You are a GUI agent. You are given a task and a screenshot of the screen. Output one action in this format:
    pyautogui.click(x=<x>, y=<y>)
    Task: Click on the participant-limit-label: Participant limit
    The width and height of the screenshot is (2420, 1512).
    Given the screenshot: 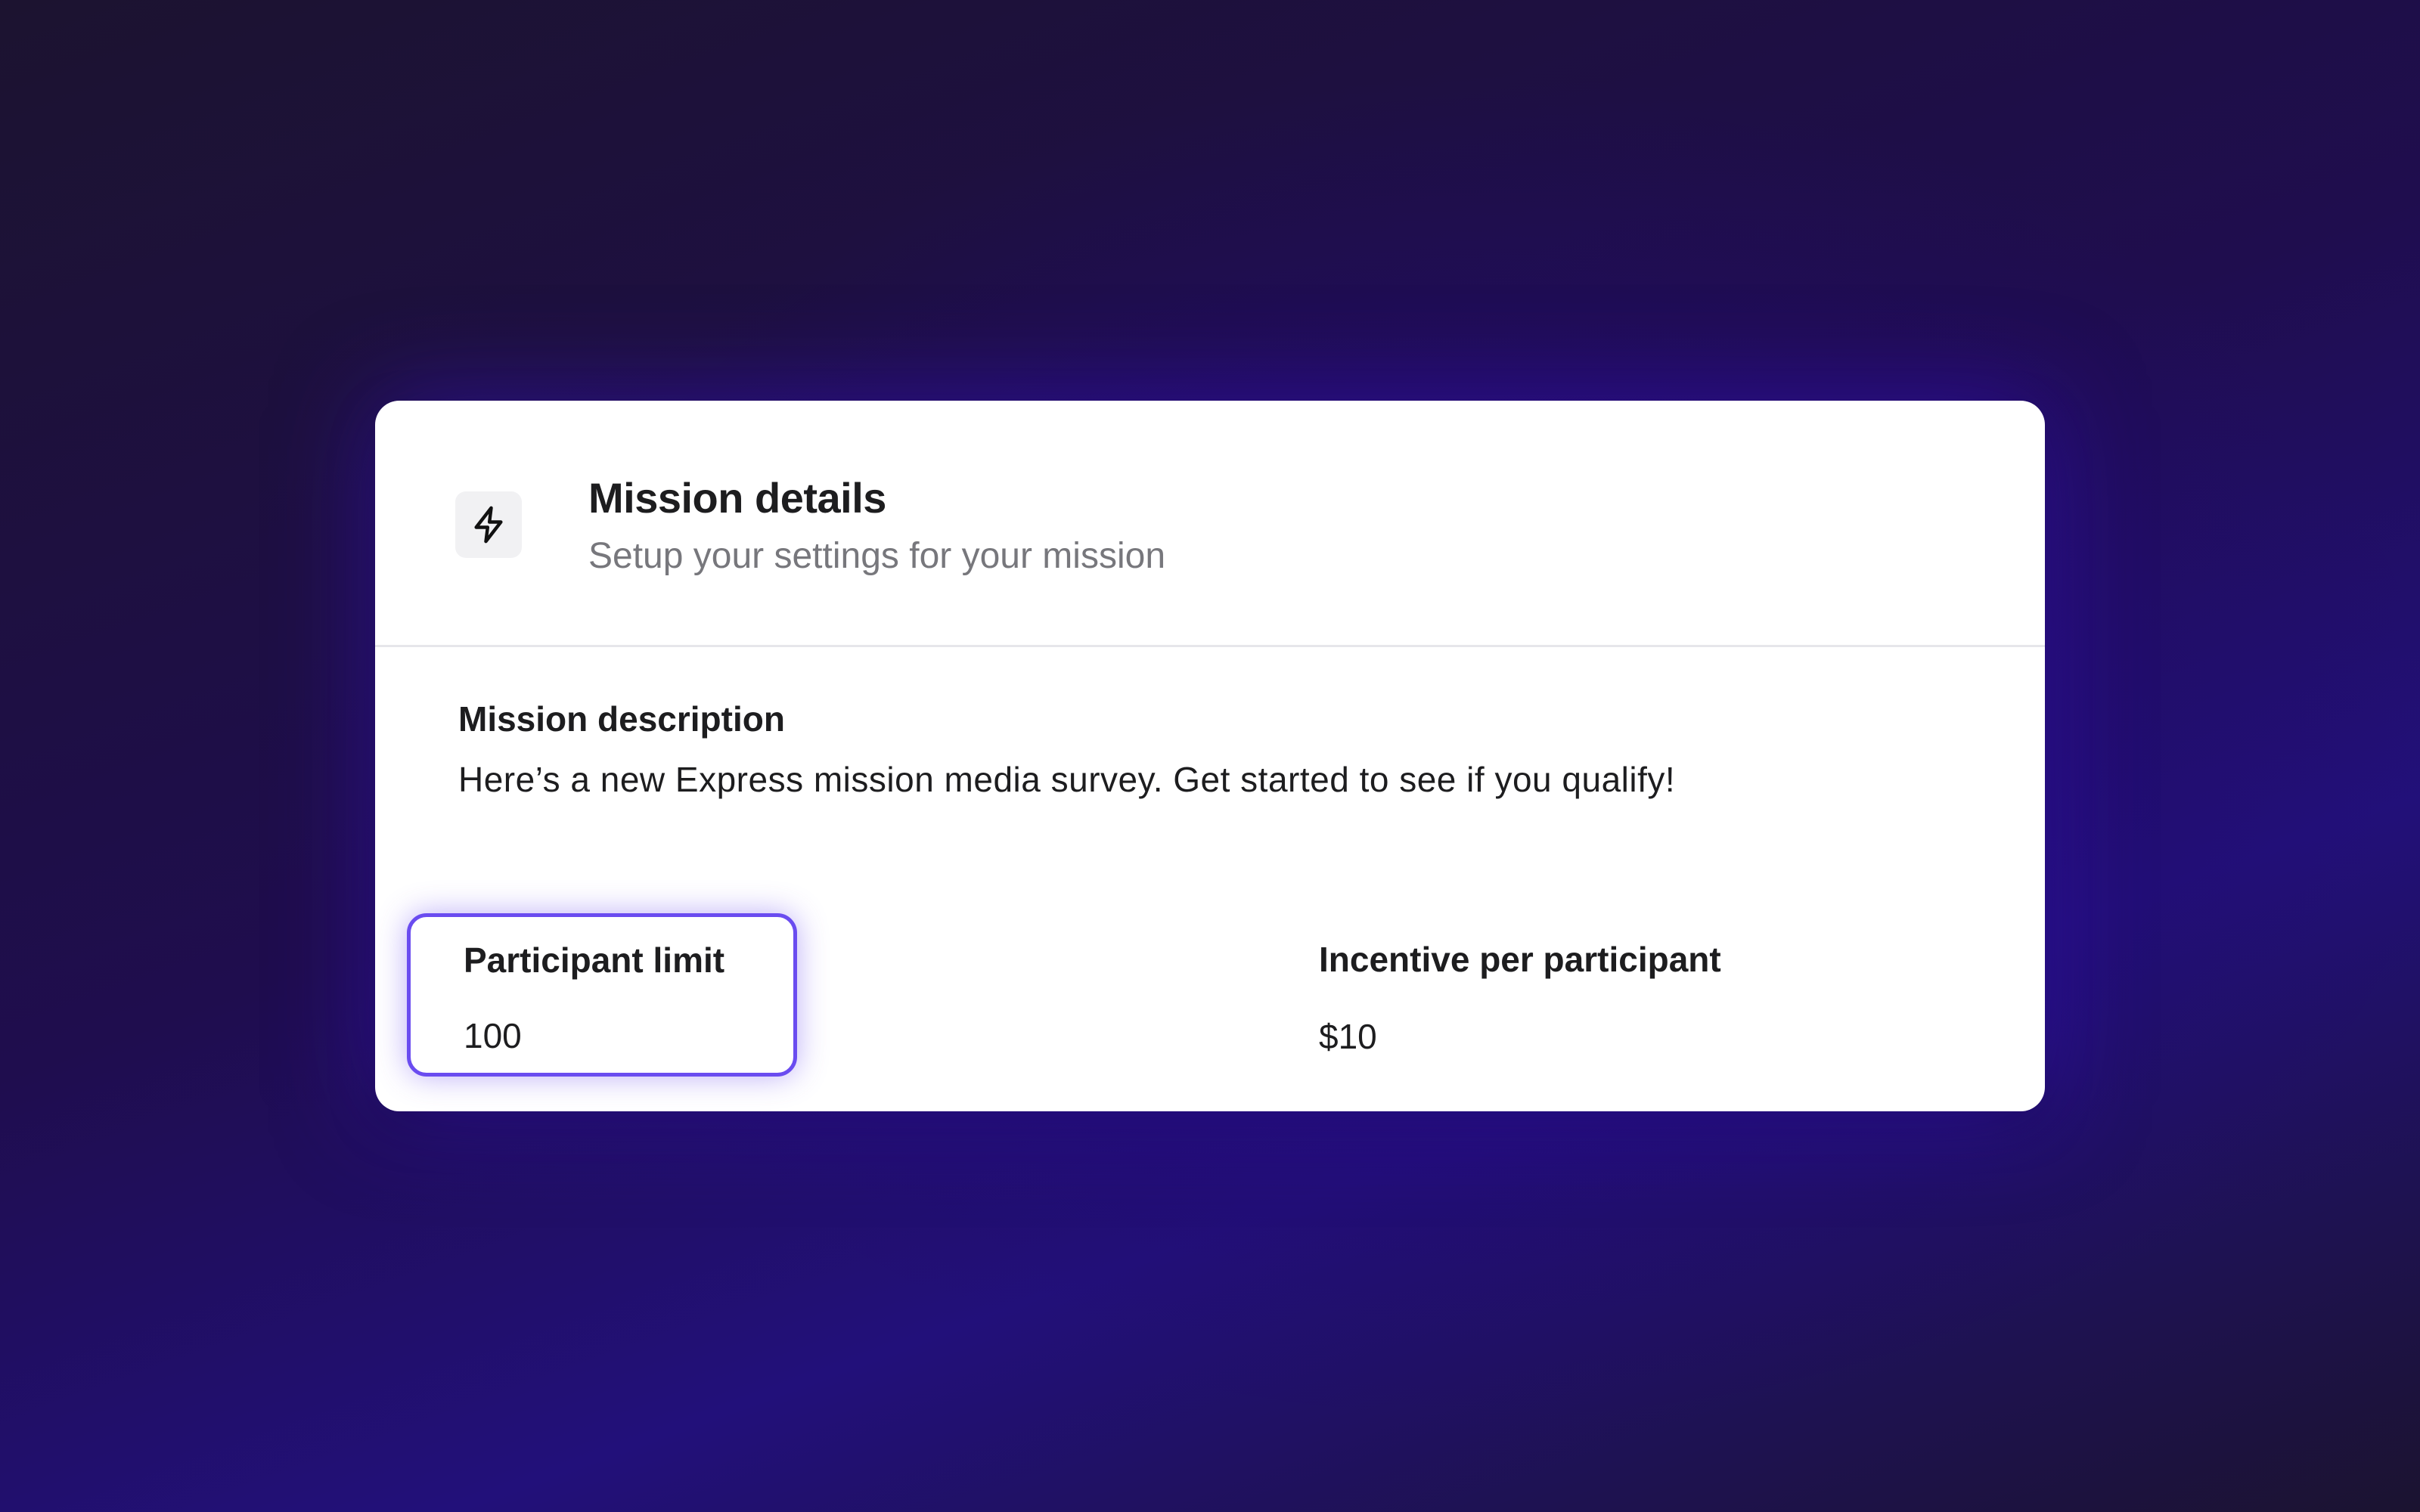 What is the action you would take?
    pyautogui.click(x=594, y=960)
    